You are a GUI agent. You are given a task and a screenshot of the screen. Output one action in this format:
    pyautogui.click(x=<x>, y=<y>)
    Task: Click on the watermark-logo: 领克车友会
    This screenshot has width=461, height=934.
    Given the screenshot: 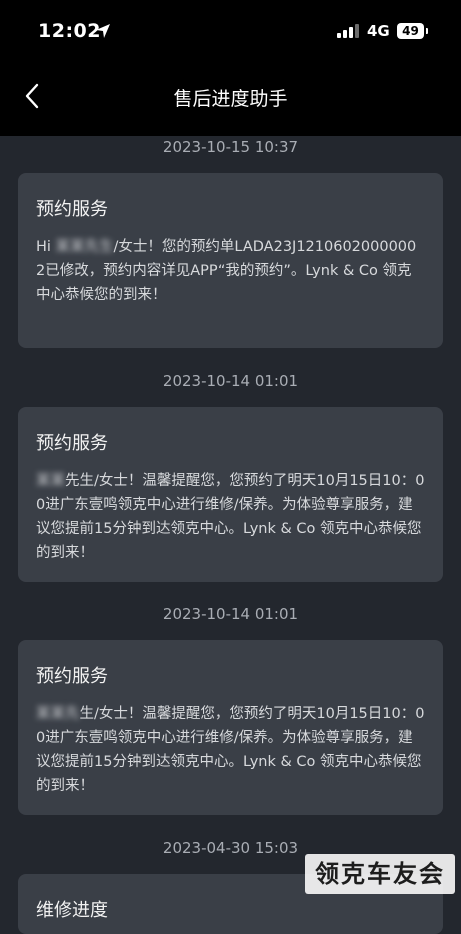 What is the action you would take?
    pyautogui.click(x=380, y=874)
    